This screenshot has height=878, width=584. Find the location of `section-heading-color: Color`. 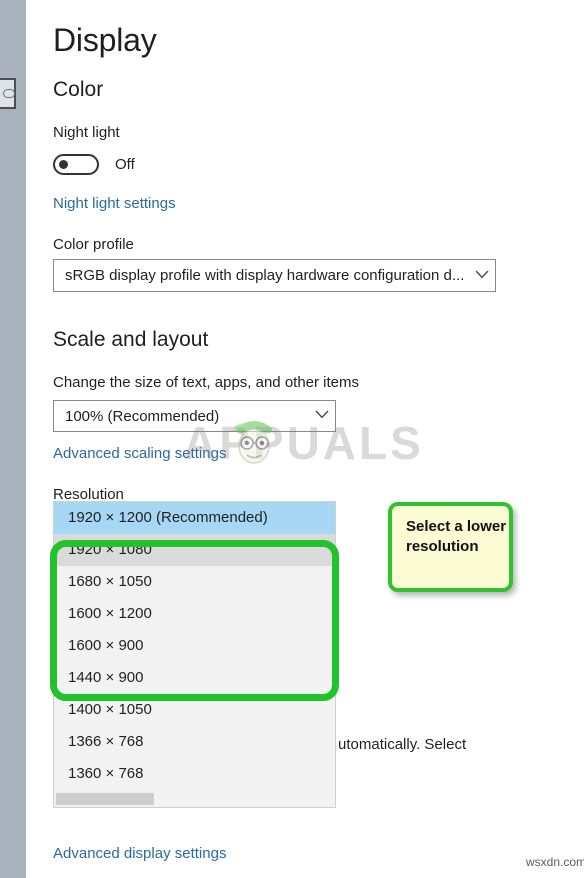

section-heading-color: Color is located at coordinates (78, 89).